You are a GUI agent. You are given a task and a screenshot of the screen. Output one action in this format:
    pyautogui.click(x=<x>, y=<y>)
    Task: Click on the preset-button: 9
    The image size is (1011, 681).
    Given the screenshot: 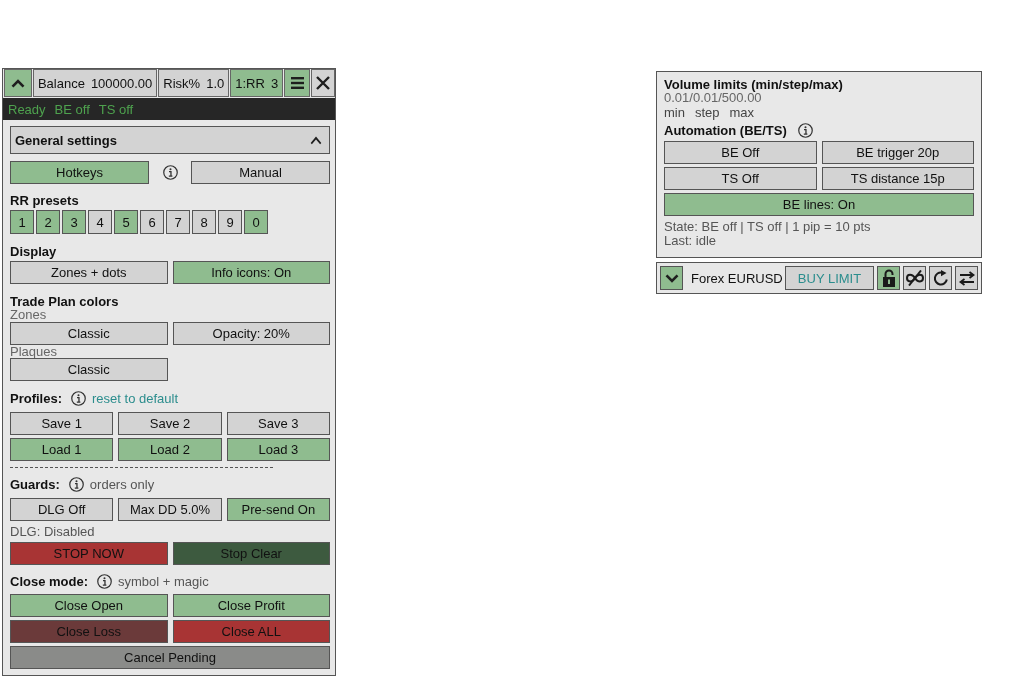 What is the action you would take?
    pyautogui.click(x=230, y=222)
    